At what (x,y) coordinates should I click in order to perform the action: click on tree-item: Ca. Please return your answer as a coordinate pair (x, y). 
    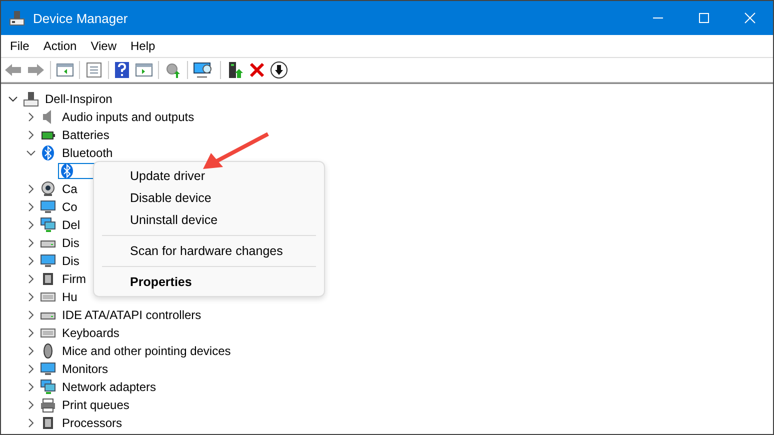
    Looking at the image, I should click on (69, 189).